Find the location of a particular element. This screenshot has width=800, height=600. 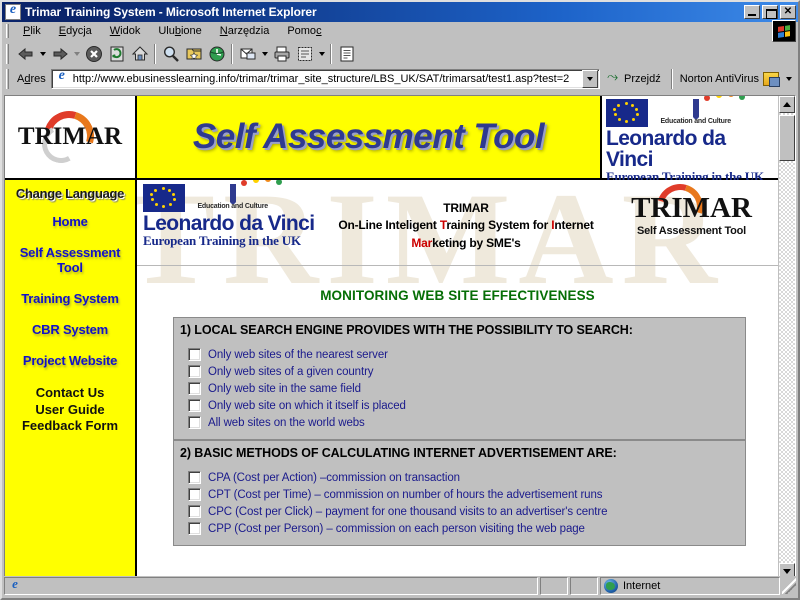

option-label: Only web sites of a given country is located at coordinates (291, 372).